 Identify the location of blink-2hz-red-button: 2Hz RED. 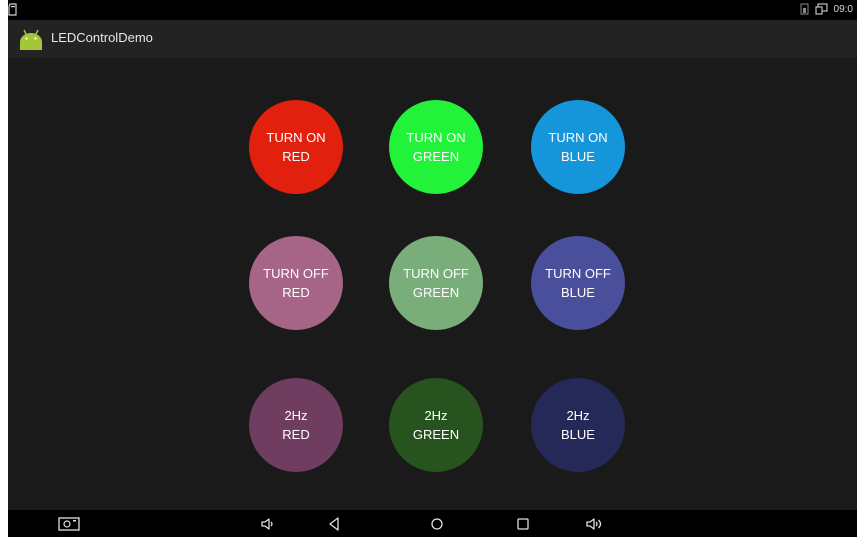
(296, 425).